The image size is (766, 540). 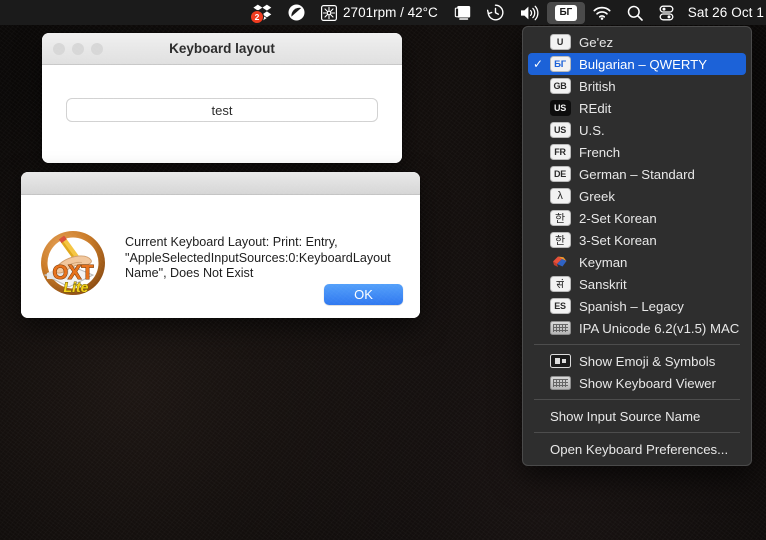 I want to click on sanskrit-badge-icon: सं, so click(x=560, y=284).